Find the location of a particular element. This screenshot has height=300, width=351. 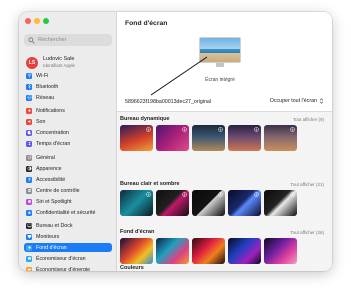

dock-icon is located at coordinates (29, 225).